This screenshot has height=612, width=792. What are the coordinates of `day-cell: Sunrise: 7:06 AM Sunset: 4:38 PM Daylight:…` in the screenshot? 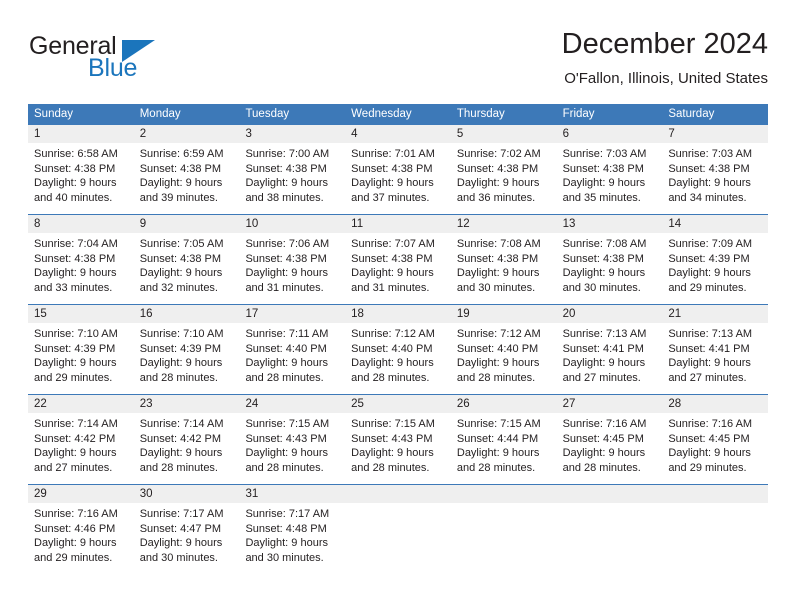 It's located at (292, 268).